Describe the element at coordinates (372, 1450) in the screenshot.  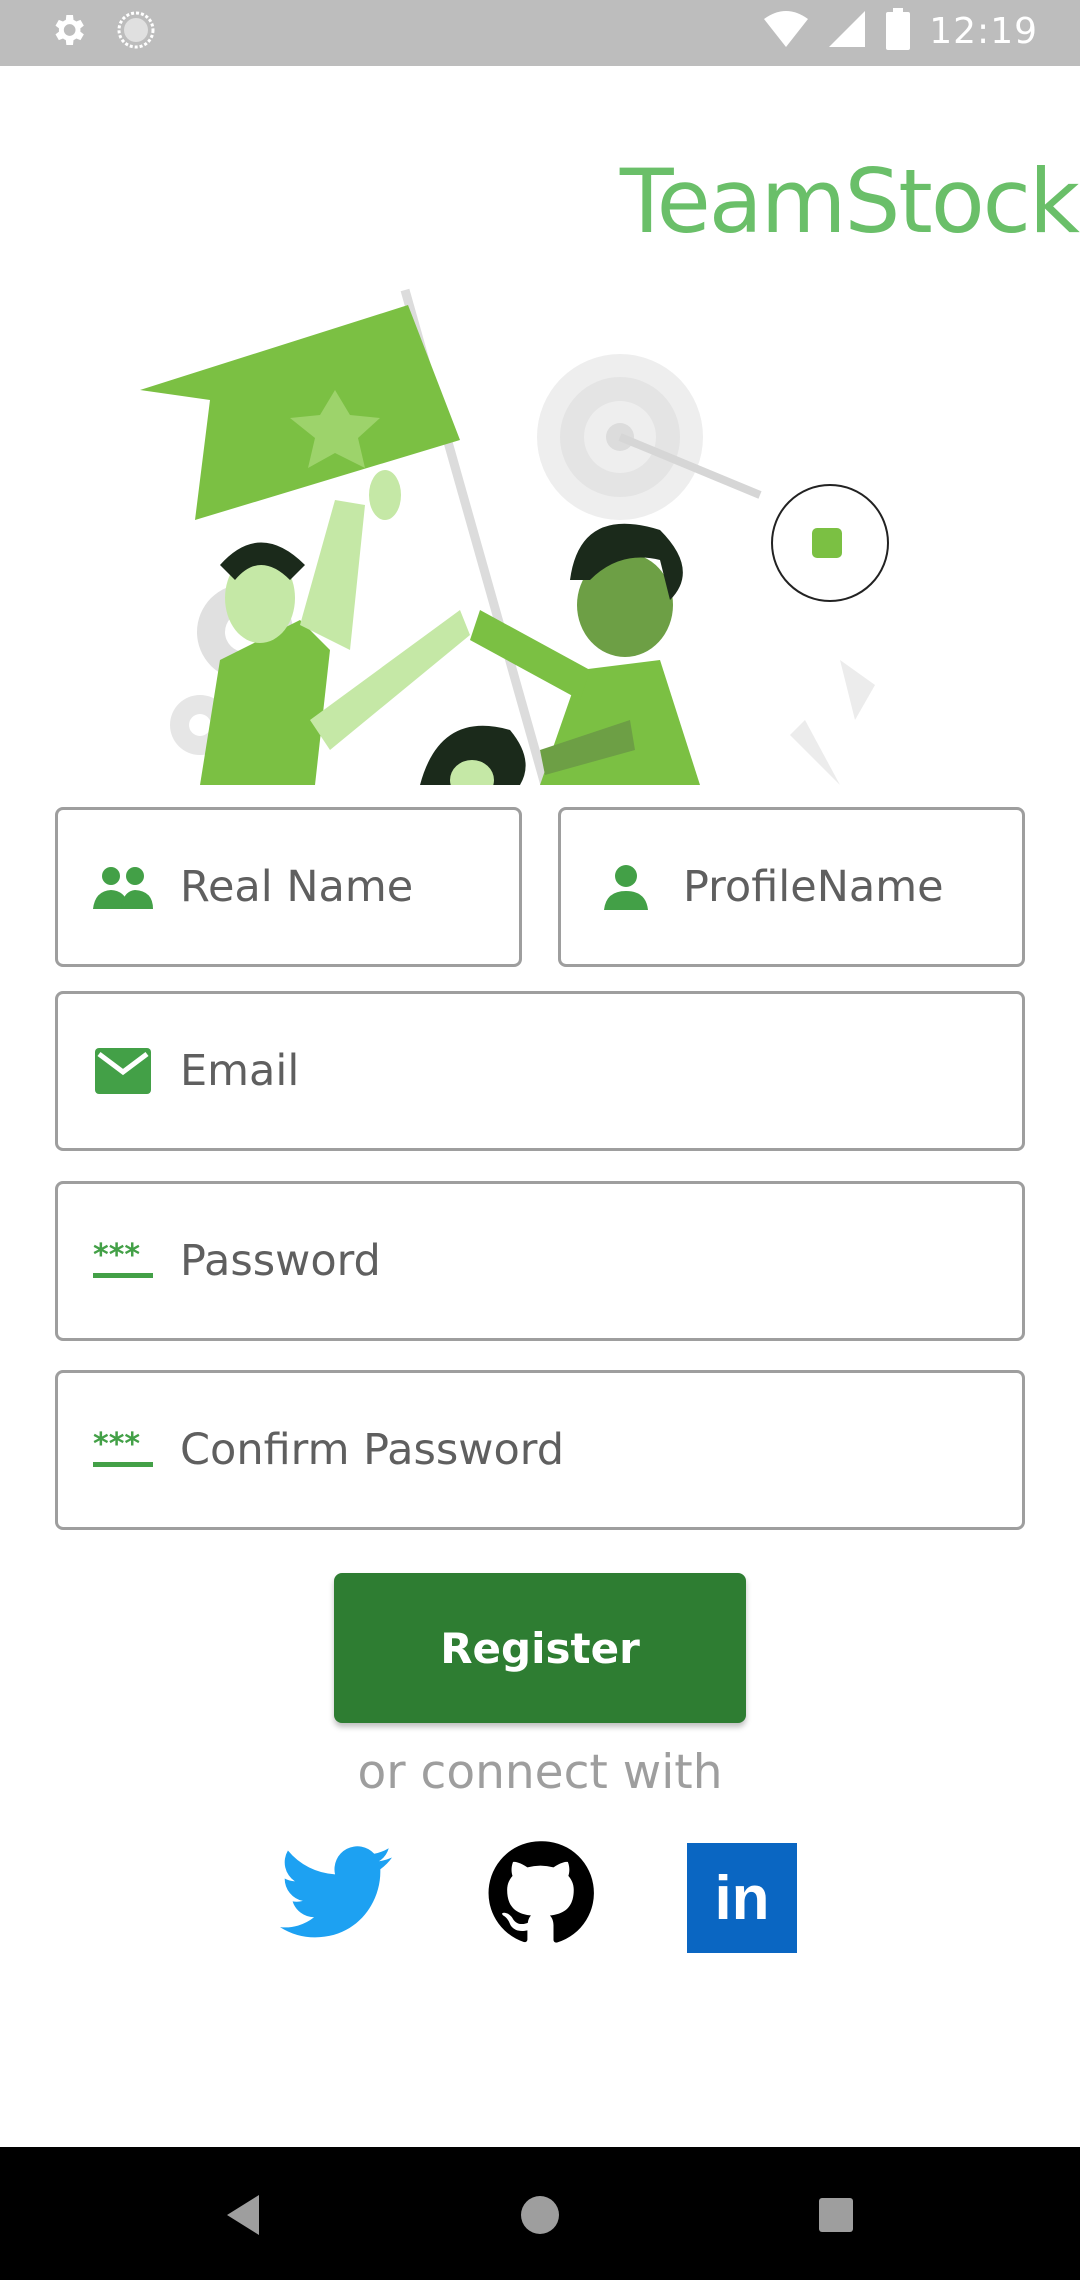
I see `confirm-password-placeholder: Confirm Password` at that location.